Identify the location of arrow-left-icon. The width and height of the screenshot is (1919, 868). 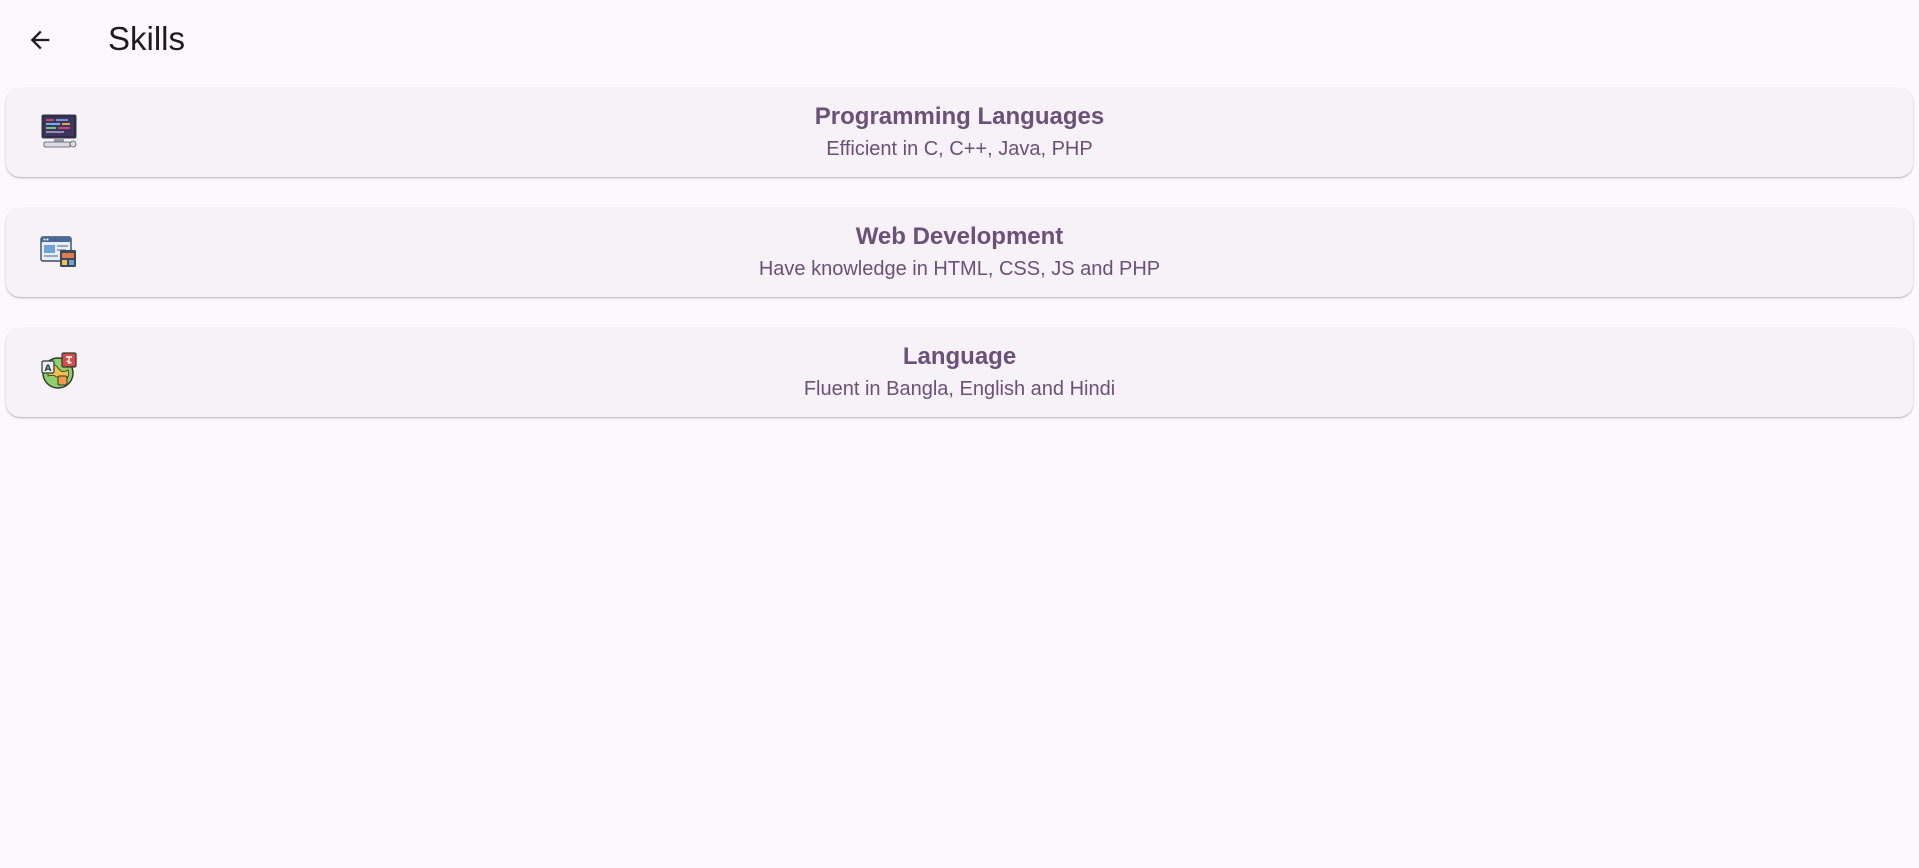
(40, 40).